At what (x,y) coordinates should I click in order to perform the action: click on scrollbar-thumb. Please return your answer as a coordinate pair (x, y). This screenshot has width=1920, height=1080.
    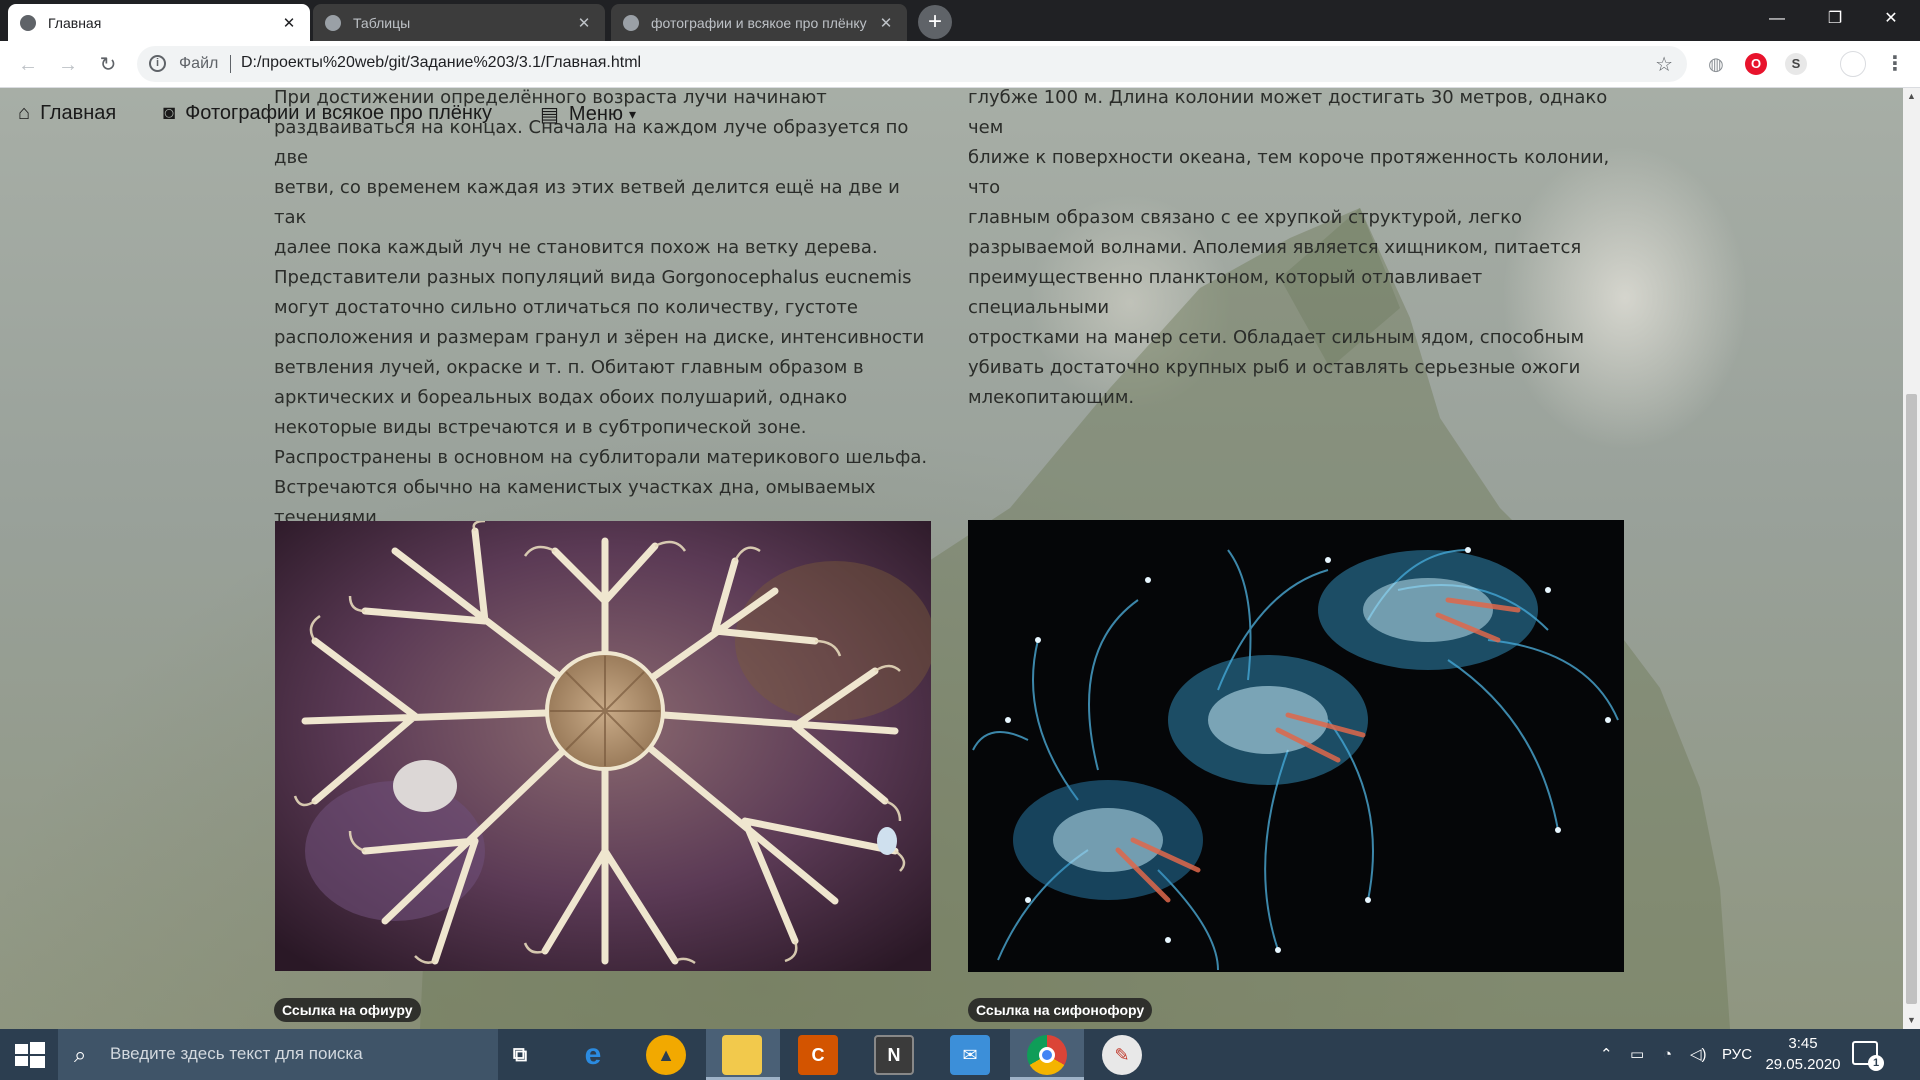
    Looking at the image, I should click on (1911, 699).